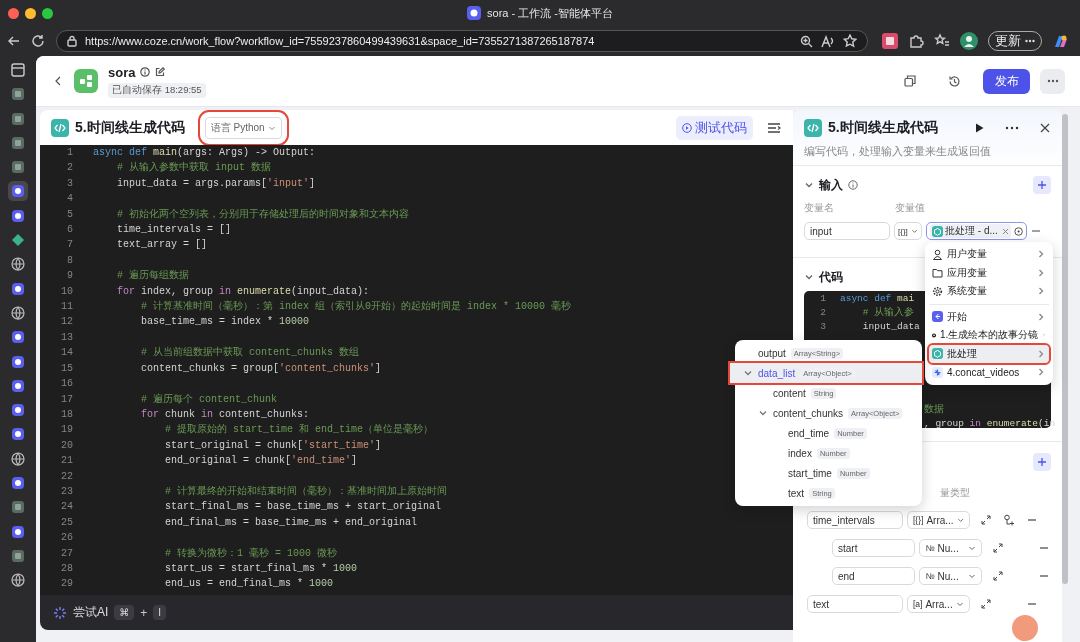  Describe the element at coordinates (174, 230) in the screenshot. I see `code-line: time_intervals = []` at that location.